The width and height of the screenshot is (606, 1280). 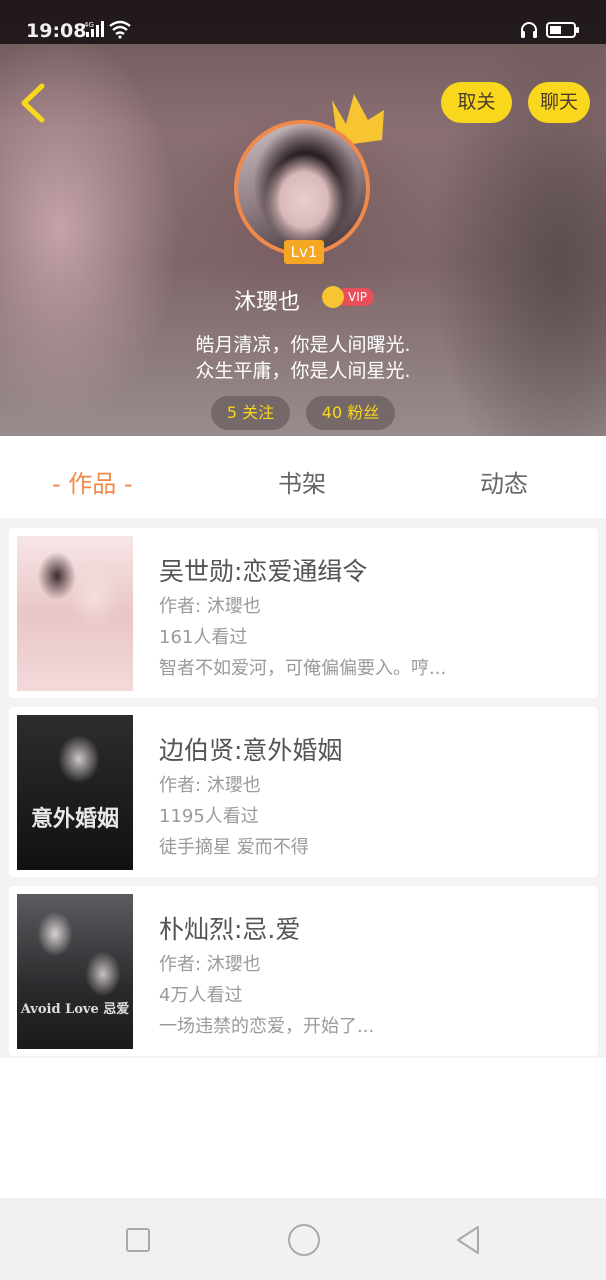 What do you see at coordinates (33, 103) in the screenshot?
I see `back-button` at bounding box center [33, 103].